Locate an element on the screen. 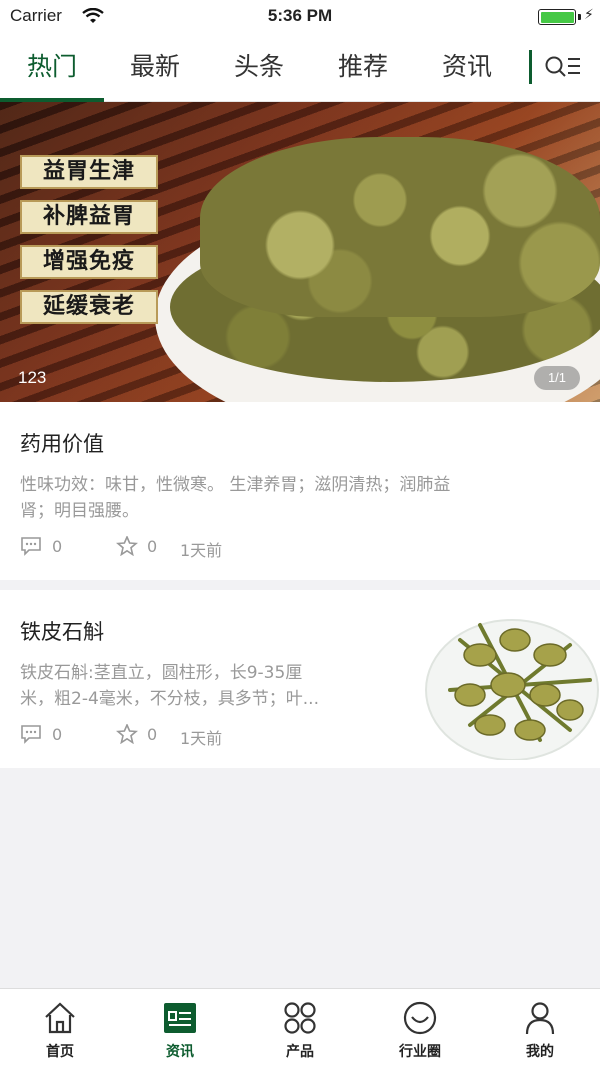  circle-icon is located at coordinates (420, 1018).